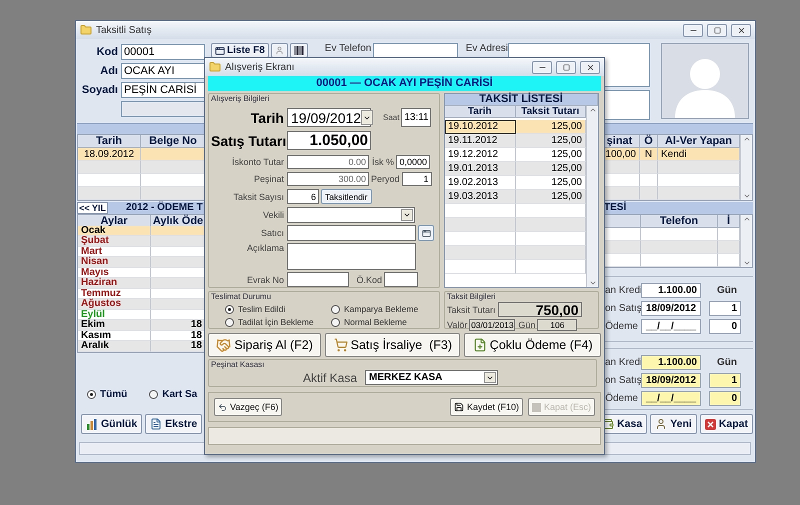 This screenshot has width=800, height=505. Describe the element at coordinates (265, 248) in the screenshot. I see `field-label: Açıklama` at that location.